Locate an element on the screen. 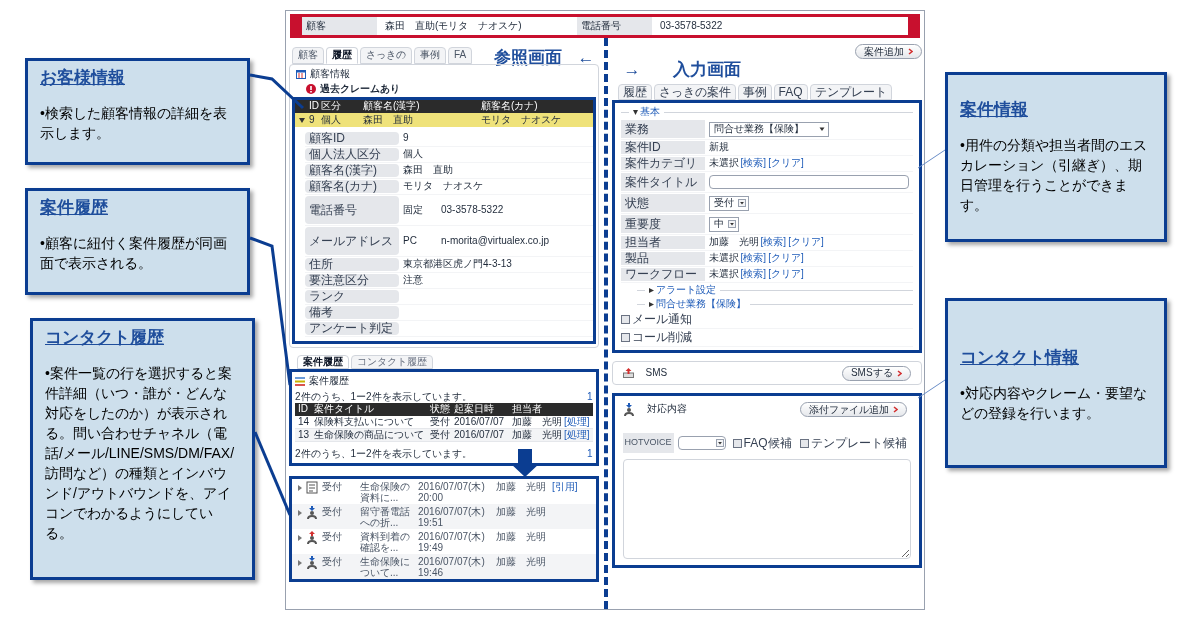 The width and height of the screenshot is (1200, 618). arrow-button: SMSする is located at coordinates (876, 373).